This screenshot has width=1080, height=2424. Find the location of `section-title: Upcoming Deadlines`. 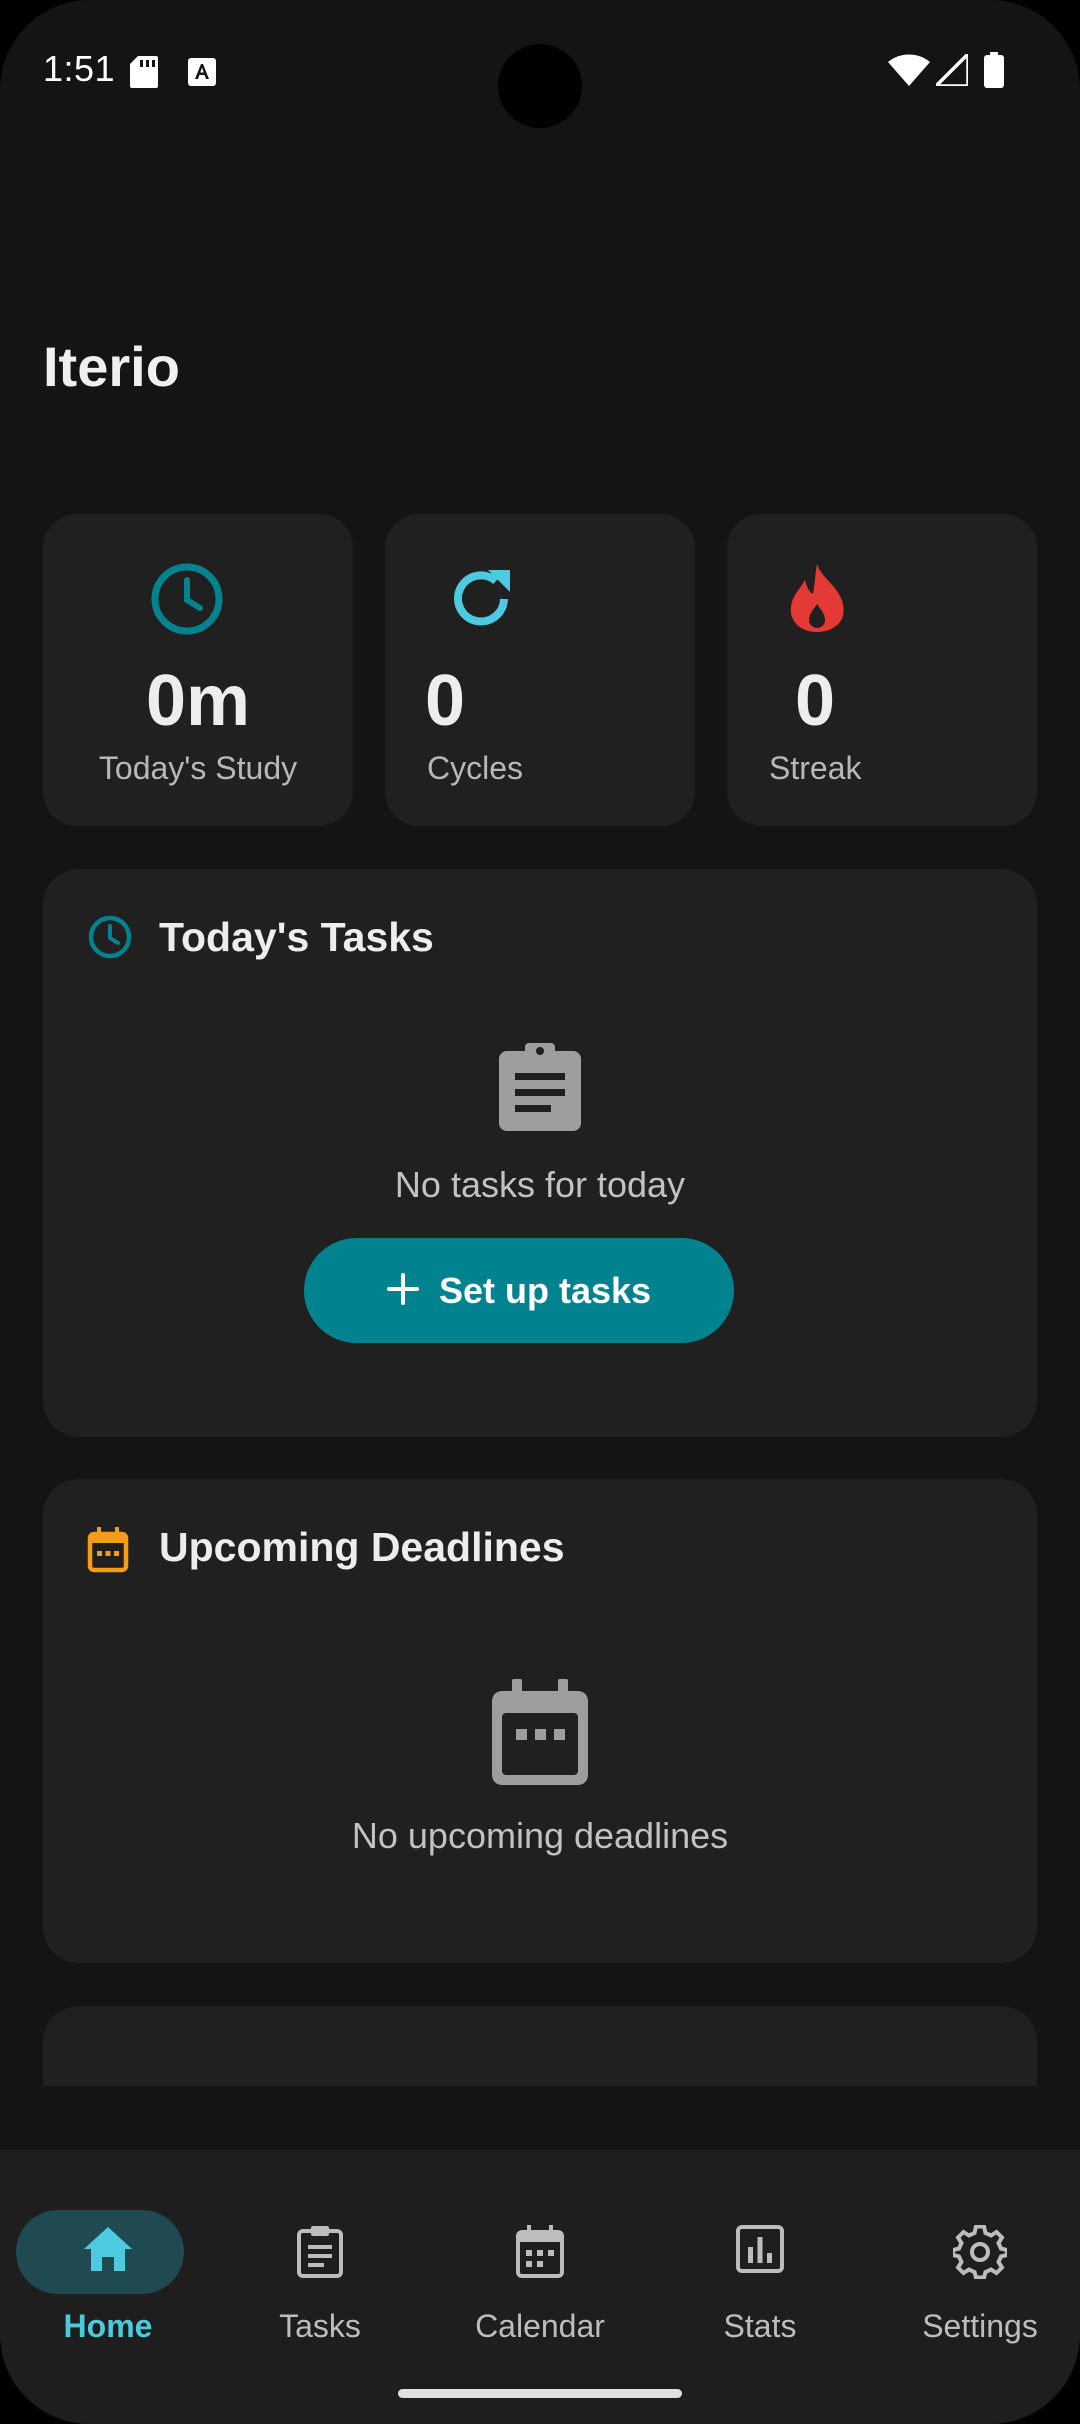

section-title: Upcoming Deadlines is located at coordinates (362, 1547).